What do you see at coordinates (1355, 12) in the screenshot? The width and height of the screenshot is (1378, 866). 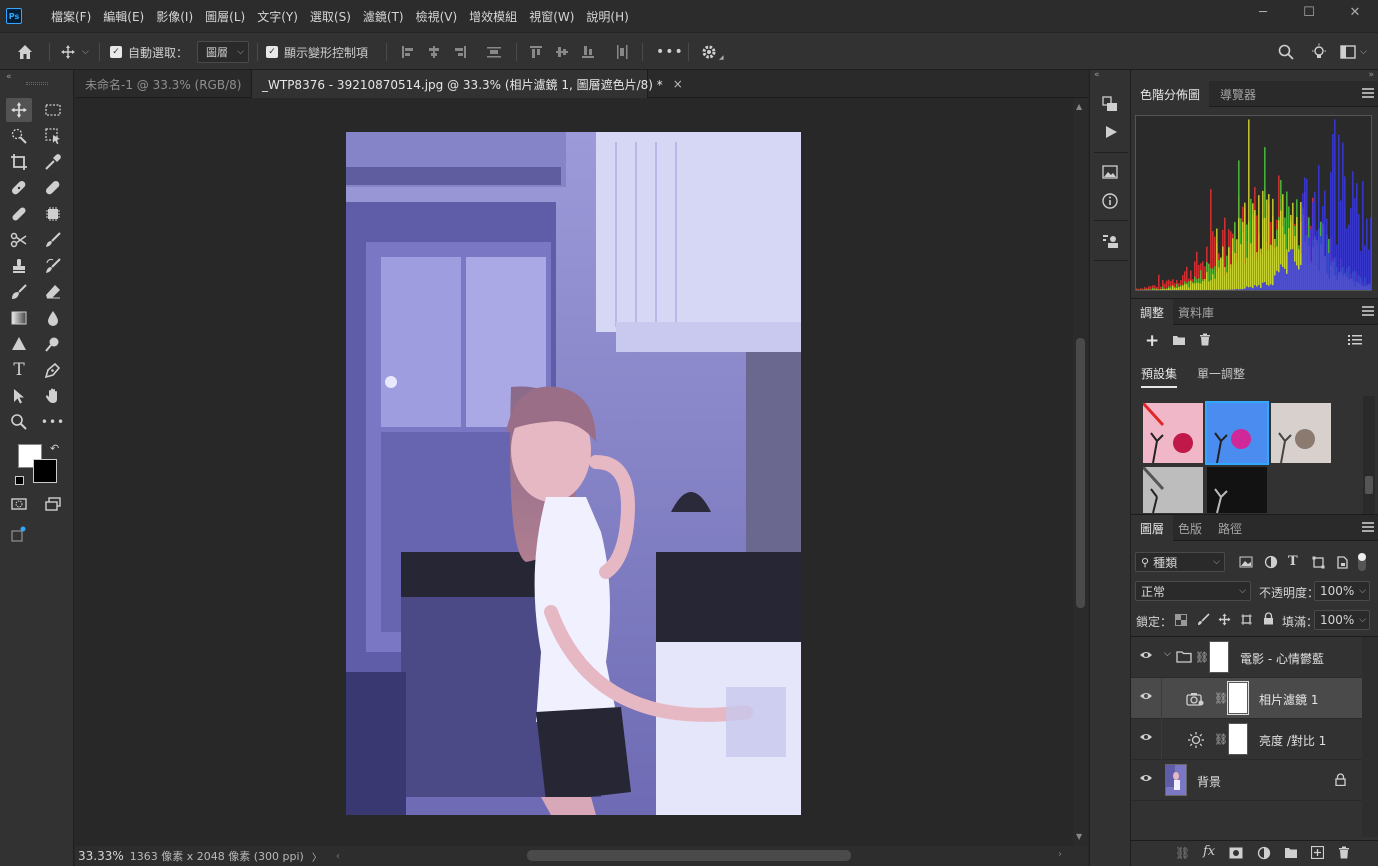 I see `close-button: ✕` at bounding box center [1355, 12].